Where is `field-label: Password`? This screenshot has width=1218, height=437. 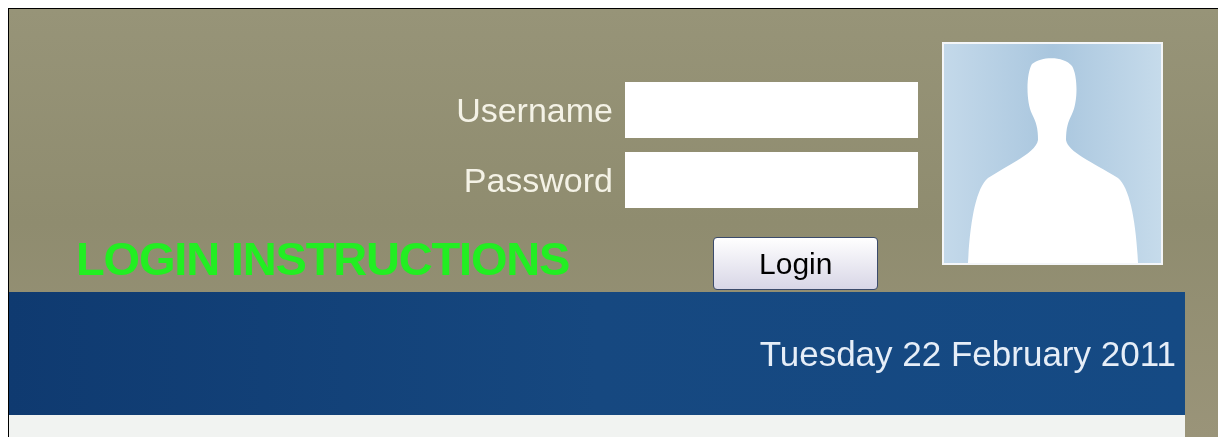
field-label: Password is located at coordinates (538, 180).